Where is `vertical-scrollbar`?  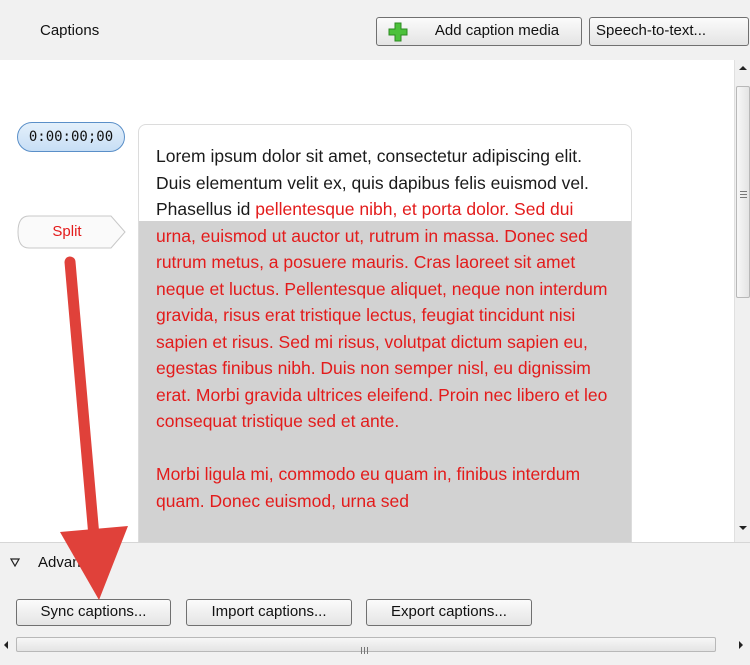 vertical-scrollbar is located at coordinates (742, 301).